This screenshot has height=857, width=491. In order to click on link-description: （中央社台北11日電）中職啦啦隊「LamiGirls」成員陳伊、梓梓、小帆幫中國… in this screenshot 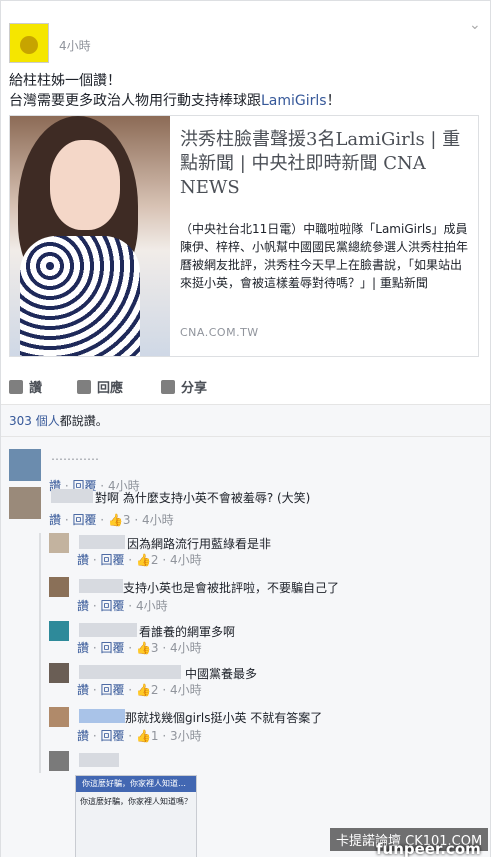, I will do `click(324, 256)`.